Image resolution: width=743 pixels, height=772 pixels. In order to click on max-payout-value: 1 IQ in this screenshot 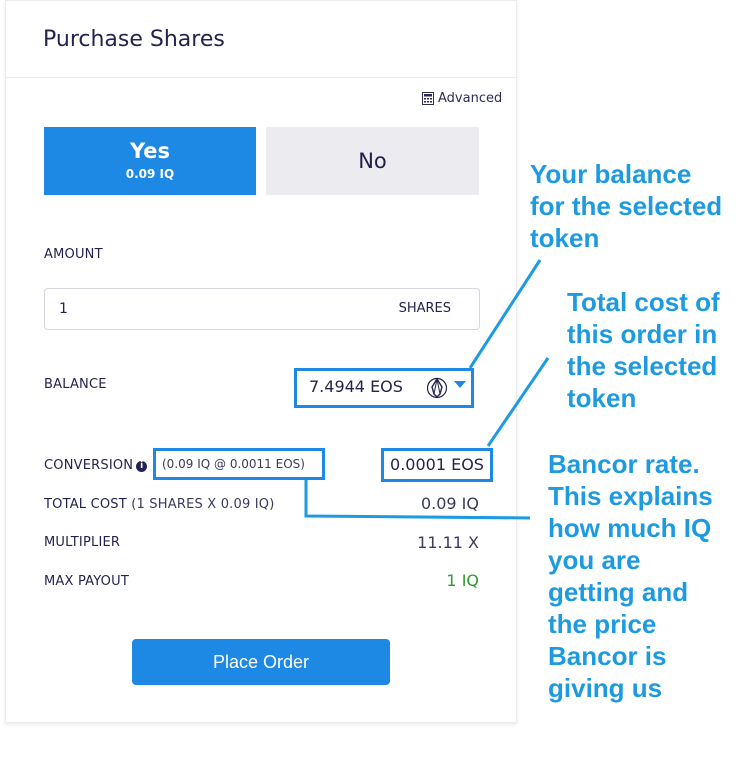, I will do `click(462, 580)`.